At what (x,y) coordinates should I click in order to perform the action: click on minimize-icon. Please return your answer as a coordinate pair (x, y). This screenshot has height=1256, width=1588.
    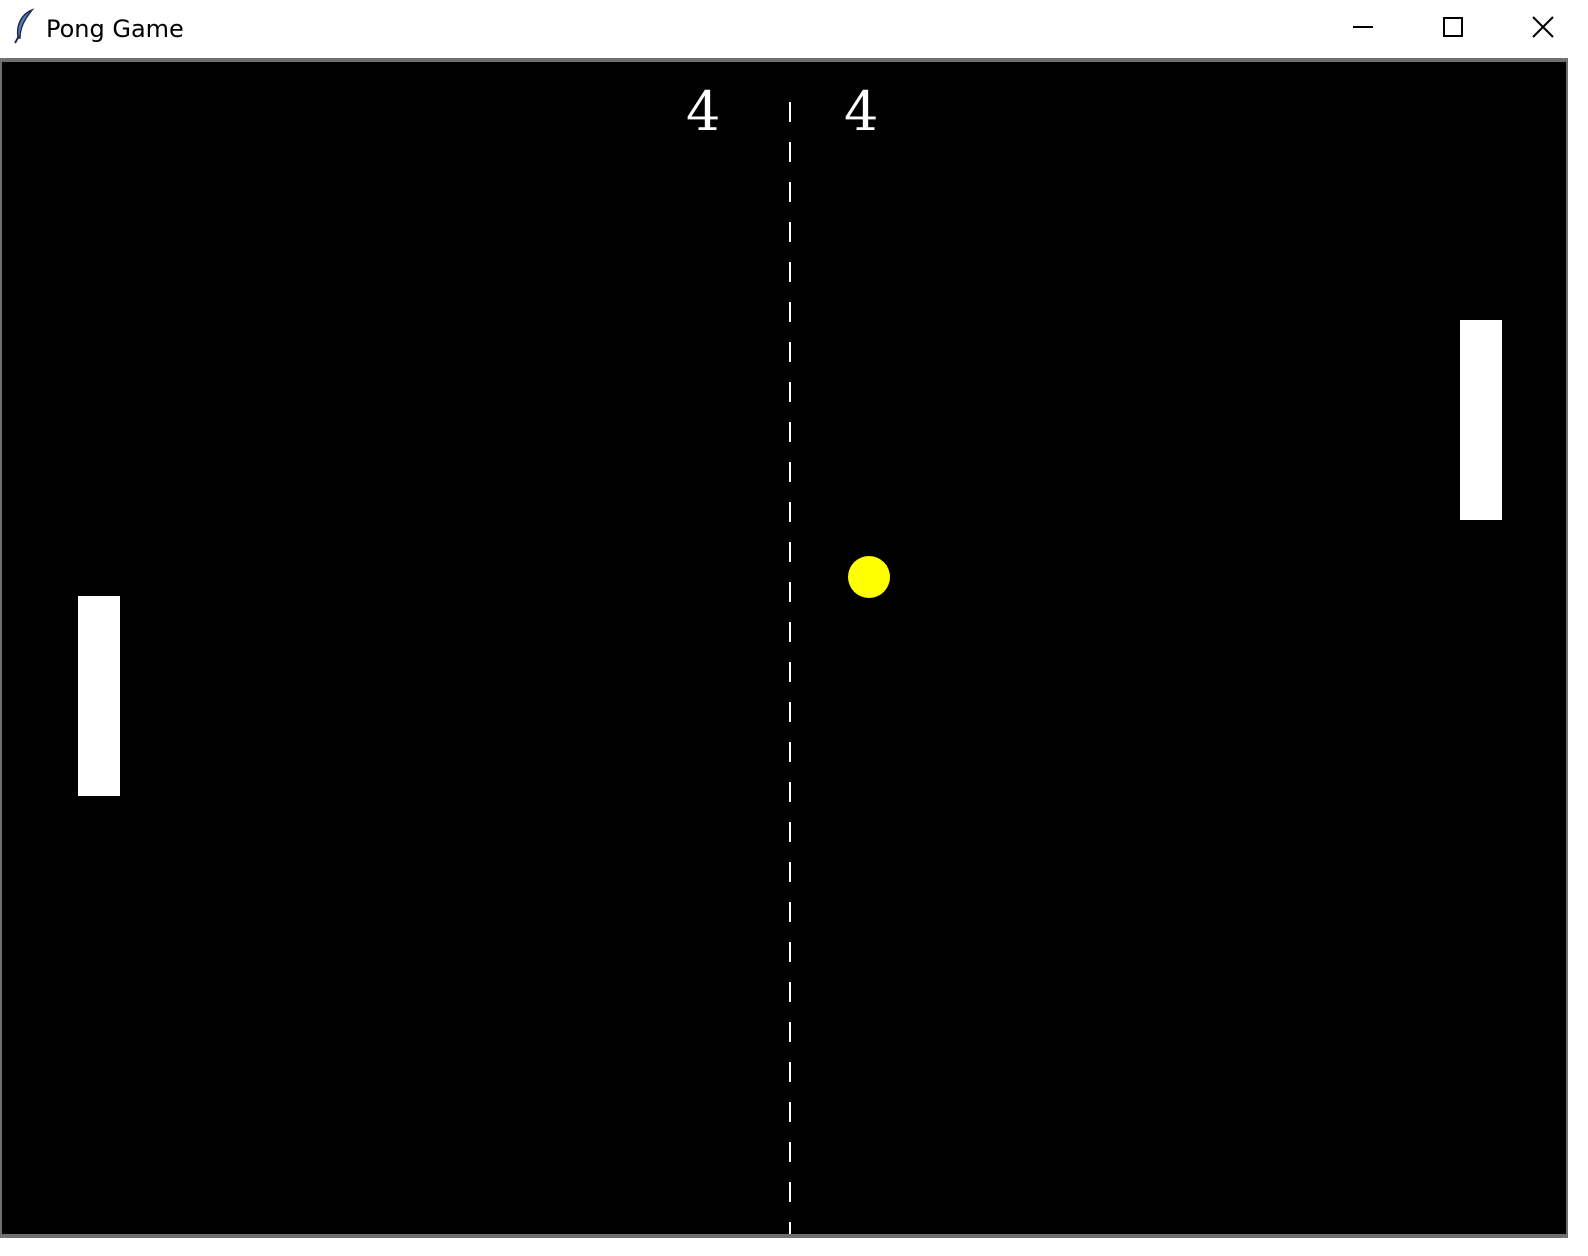
    Looking at the image, I should click on (1363, 27).